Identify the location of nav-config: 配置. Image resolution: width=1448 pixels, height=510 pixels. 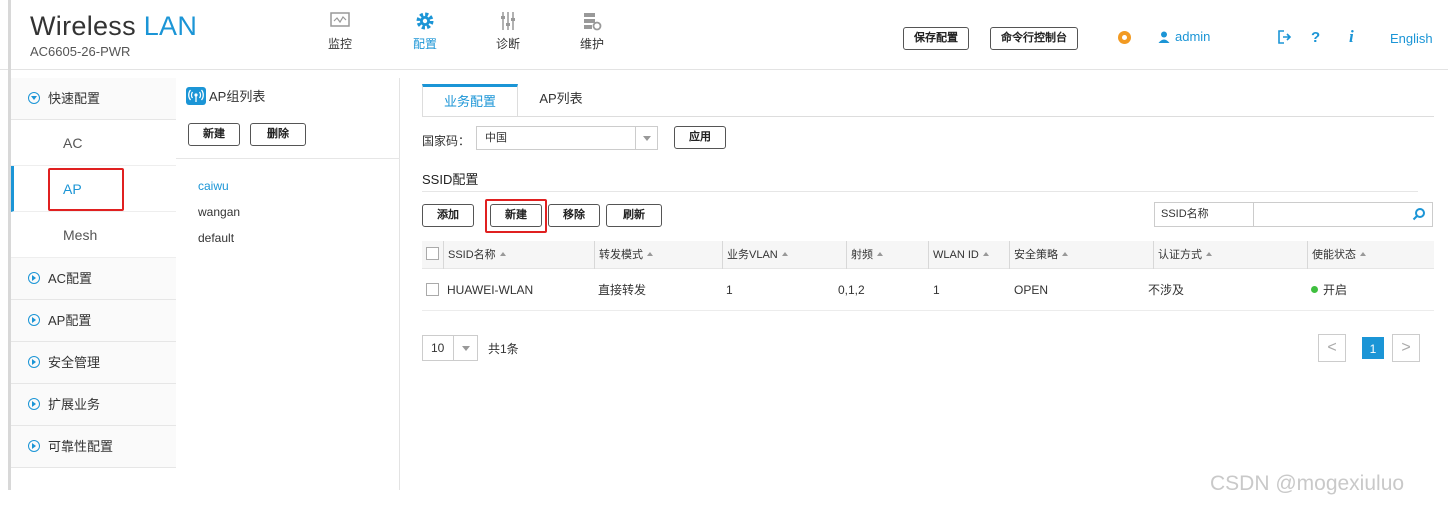
(425, 31).